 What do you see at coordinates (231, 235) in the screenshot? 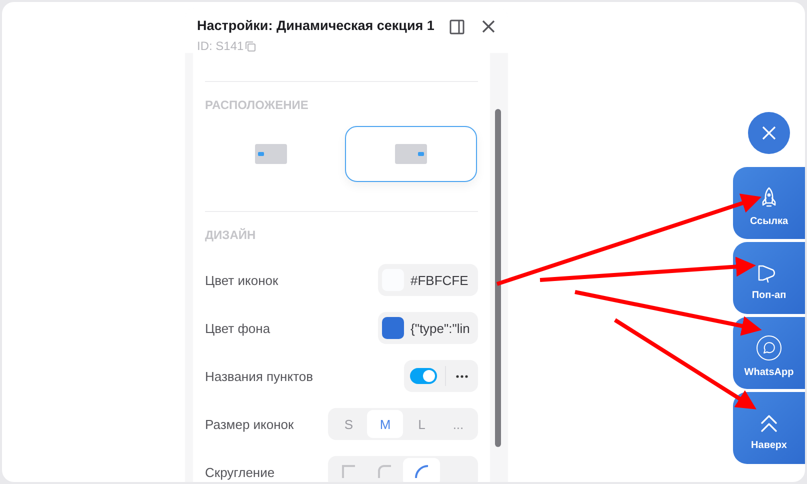
I see `section-heading: ДИЗАЙН` at bounding box center [231, 235].